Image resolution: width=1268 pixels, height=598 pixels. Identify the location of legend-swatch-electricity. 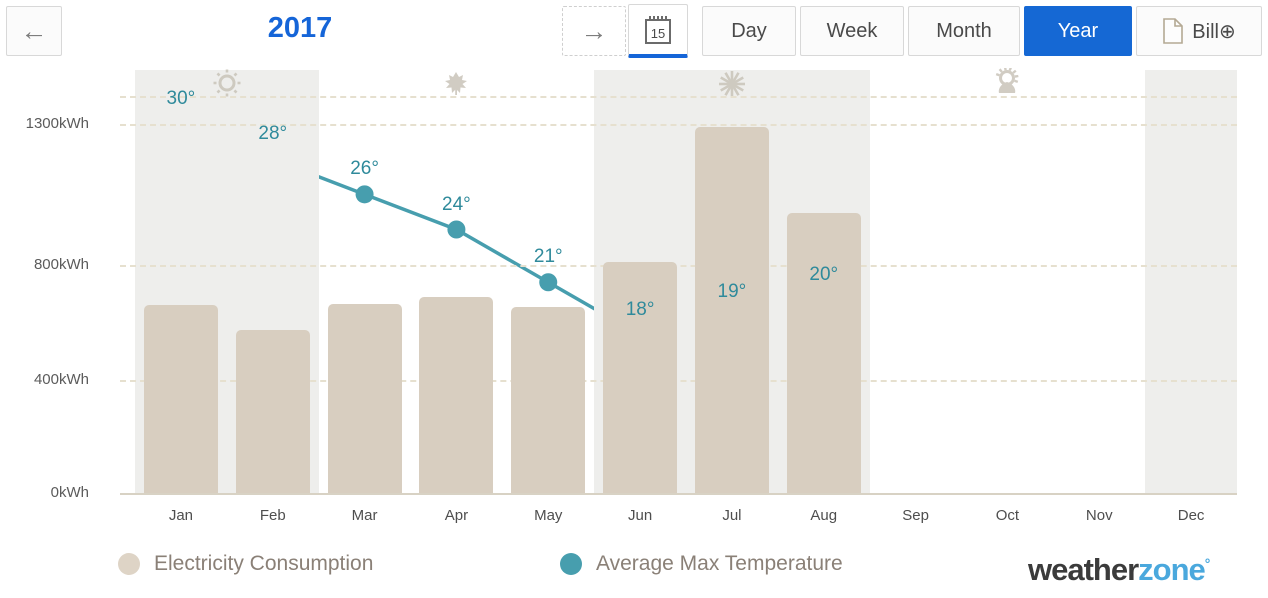
(129, 564).